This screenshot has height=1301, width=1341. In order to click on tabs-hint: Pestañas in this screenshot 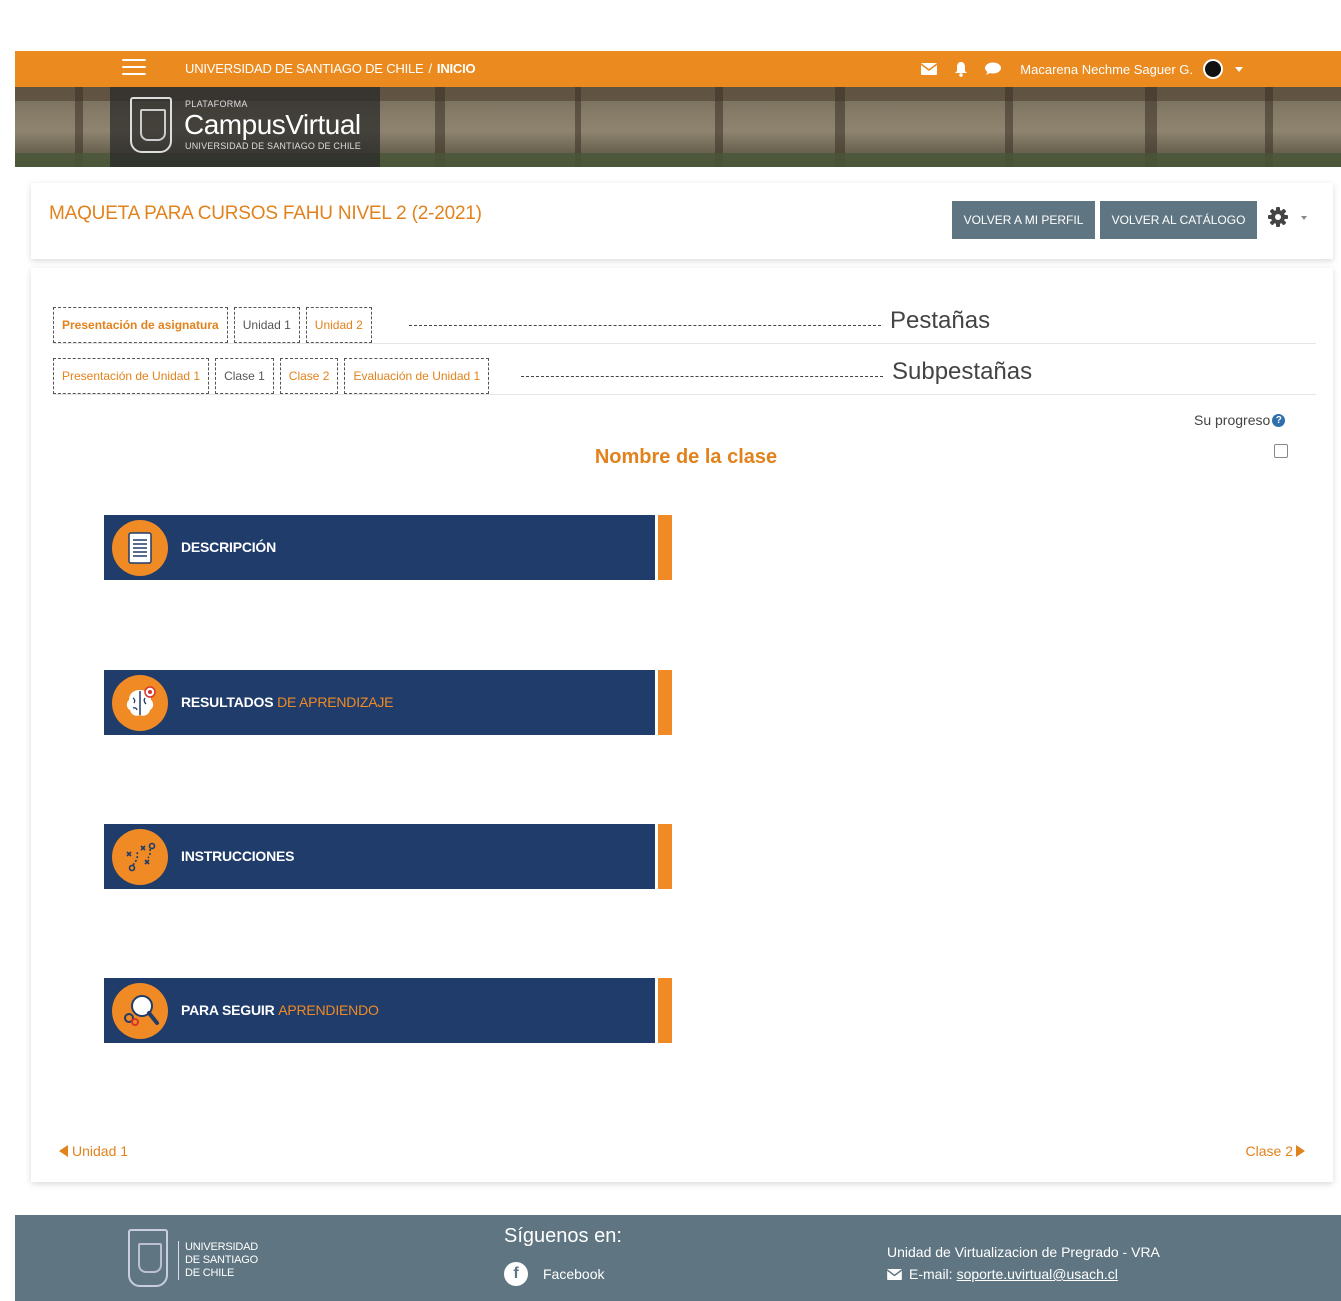, I will do `click(940, 320)`.